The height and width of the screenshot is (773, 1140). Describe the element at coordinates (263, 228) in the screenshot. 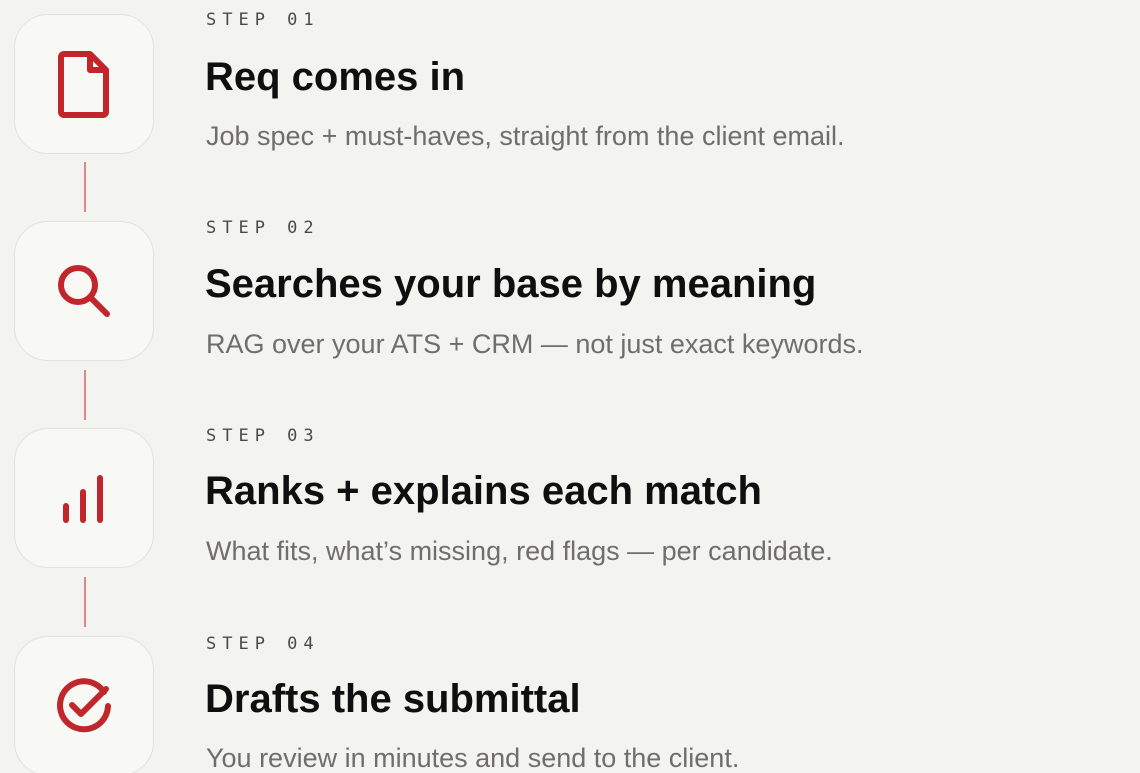

I see `step-label: STEP 02` at that location.